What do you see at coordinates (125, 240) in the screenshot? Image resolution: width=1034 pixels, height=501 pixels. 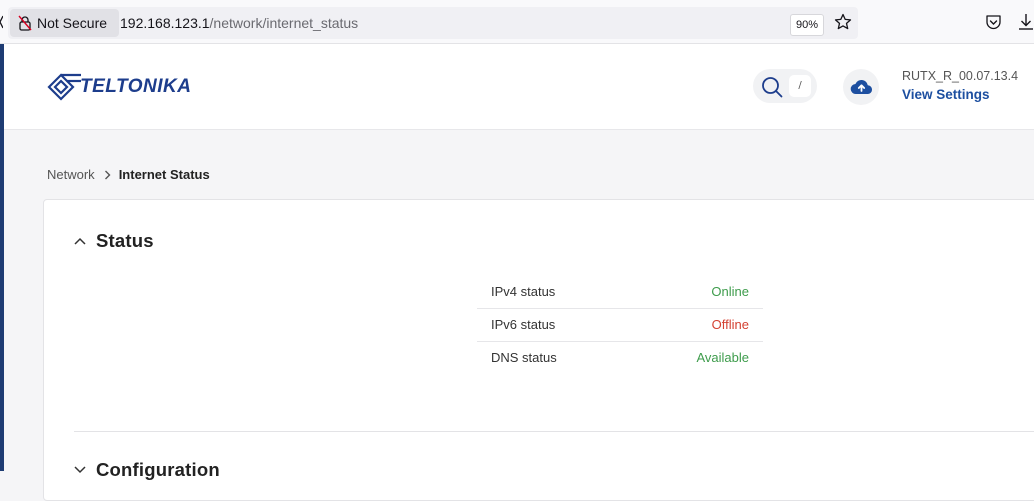 I see `status-section-title: Status` at bounding box center [125, 240].